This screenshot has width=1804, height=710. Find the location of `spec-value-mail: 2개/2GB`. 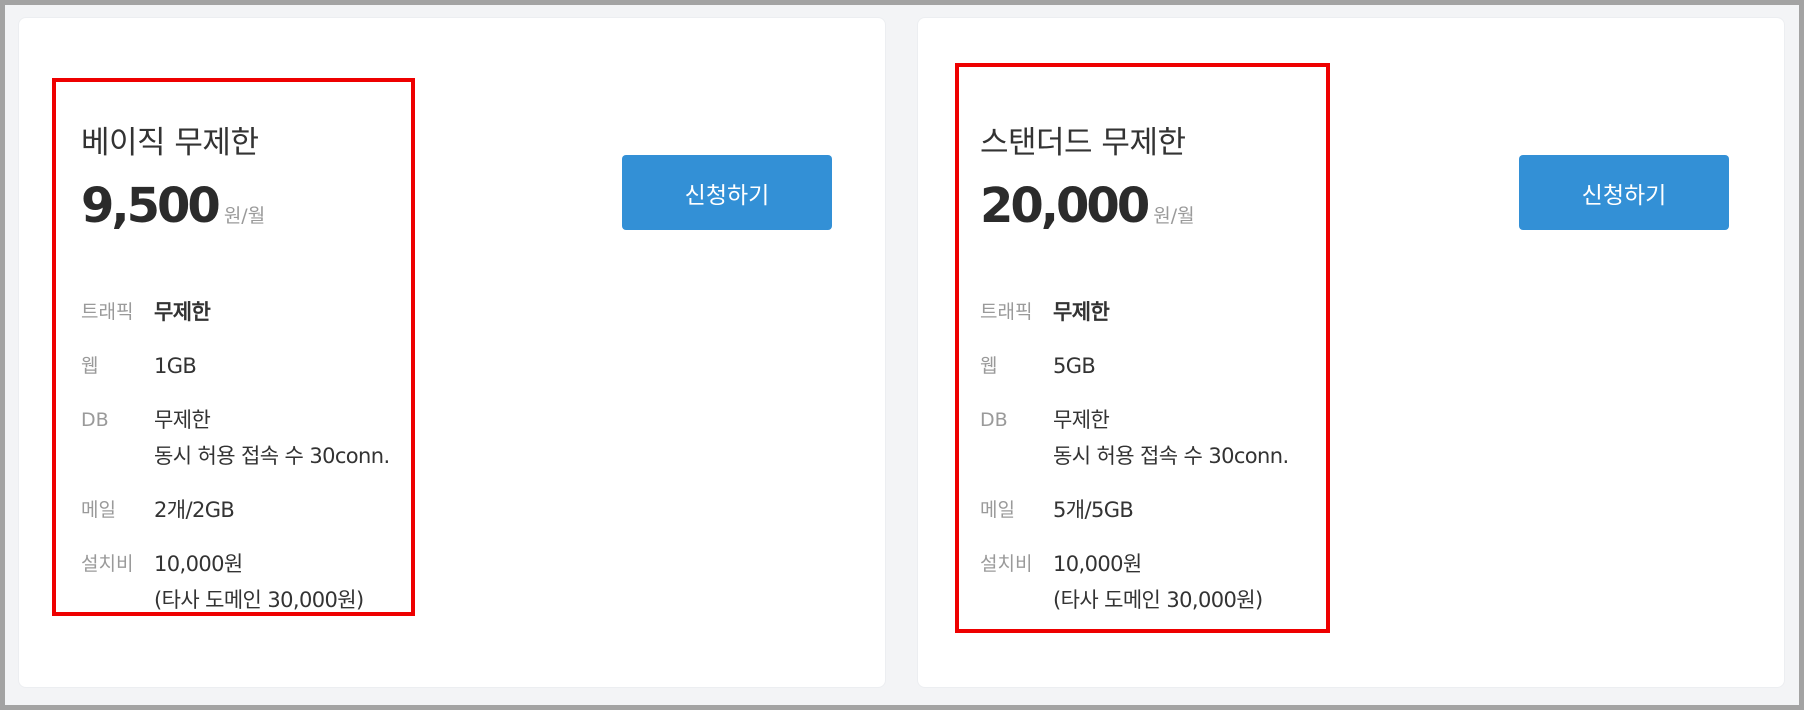

spec-value-mail: 2개/2GB is located at coordinates (194, 510).